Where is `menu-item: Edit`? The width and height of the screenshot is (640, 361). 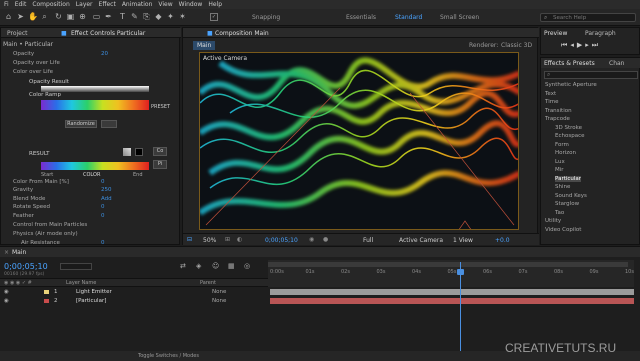
menu-item: Edit is located at coordinates (21, 4).